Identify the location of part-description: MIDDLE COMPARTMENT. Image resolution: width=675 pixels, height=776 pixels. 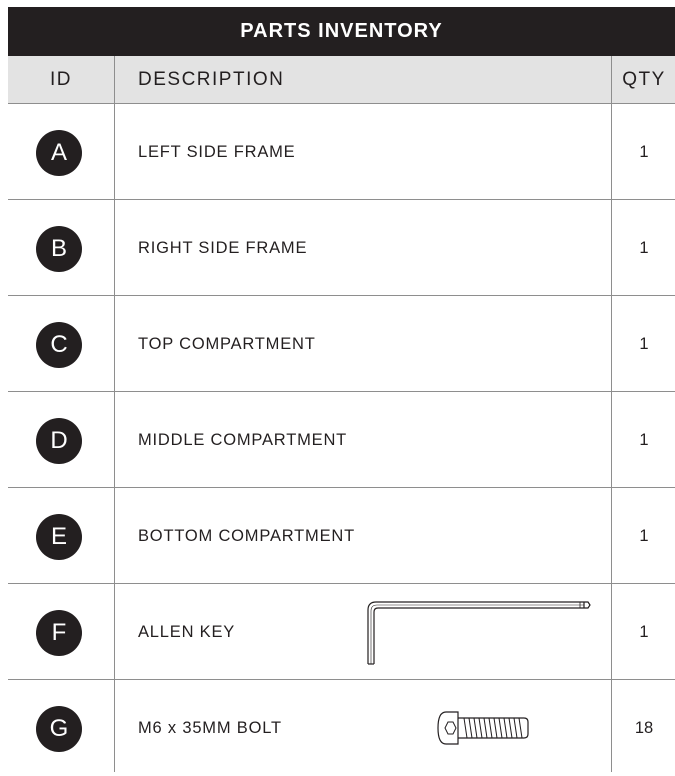
(243, 439).